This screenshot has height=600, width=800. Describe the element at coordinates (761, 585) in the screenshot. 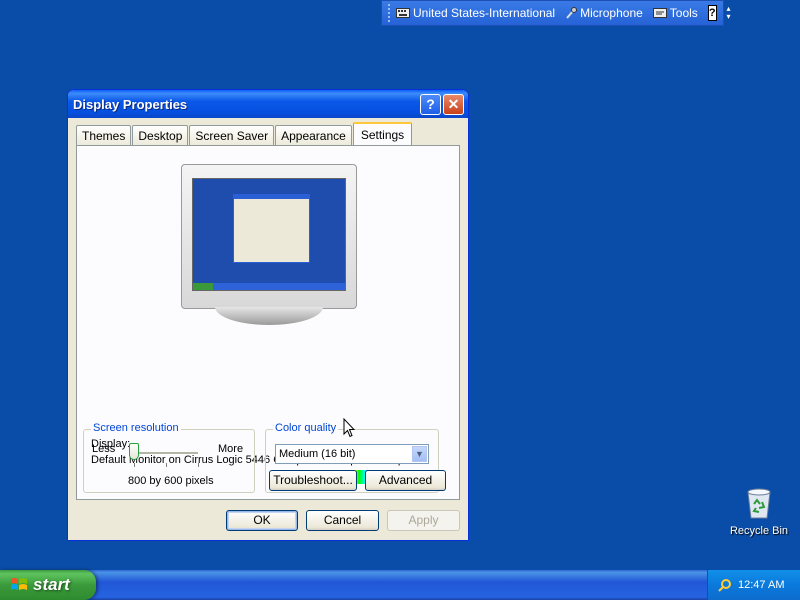

I see `clock: 12:47 AM` at that location.